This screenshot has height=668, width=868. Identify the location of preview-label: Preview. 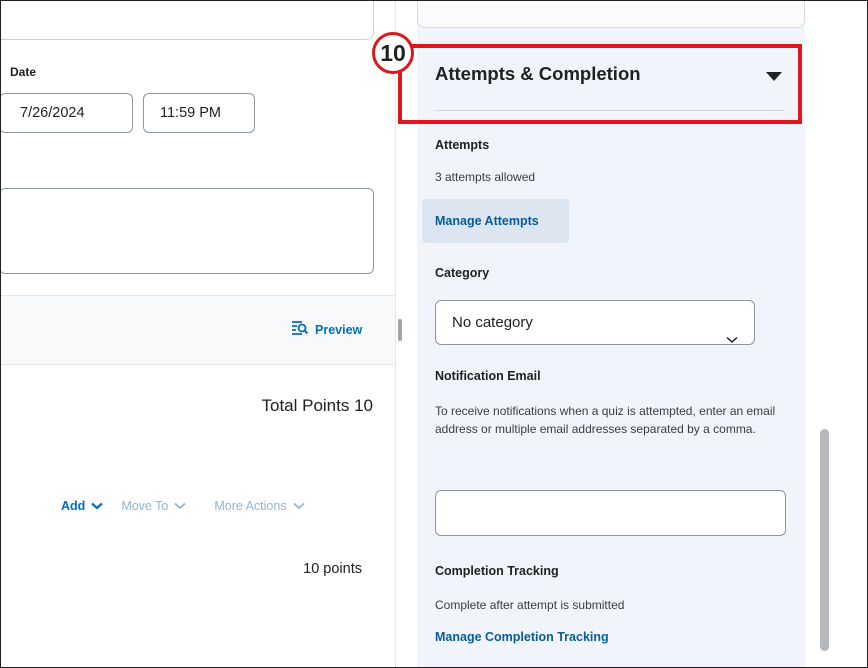
(339, 329).